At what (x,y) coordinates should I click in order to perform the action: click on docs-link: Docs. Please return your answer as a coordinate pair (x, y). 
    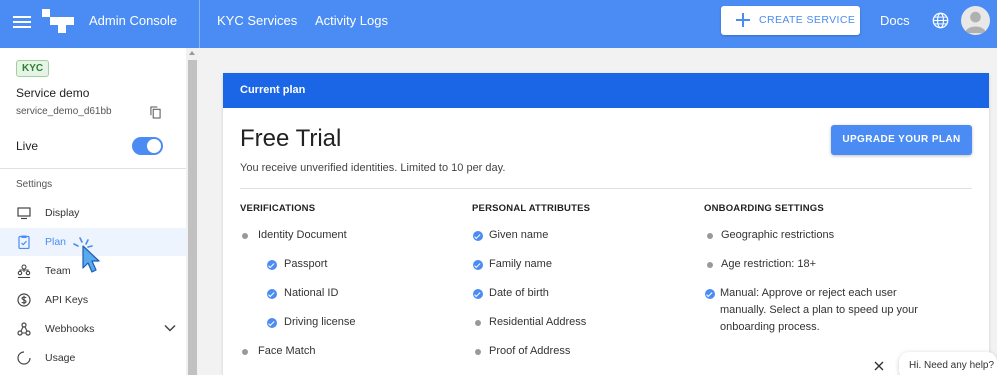
    Looking at the image, I should click on (895, 20).